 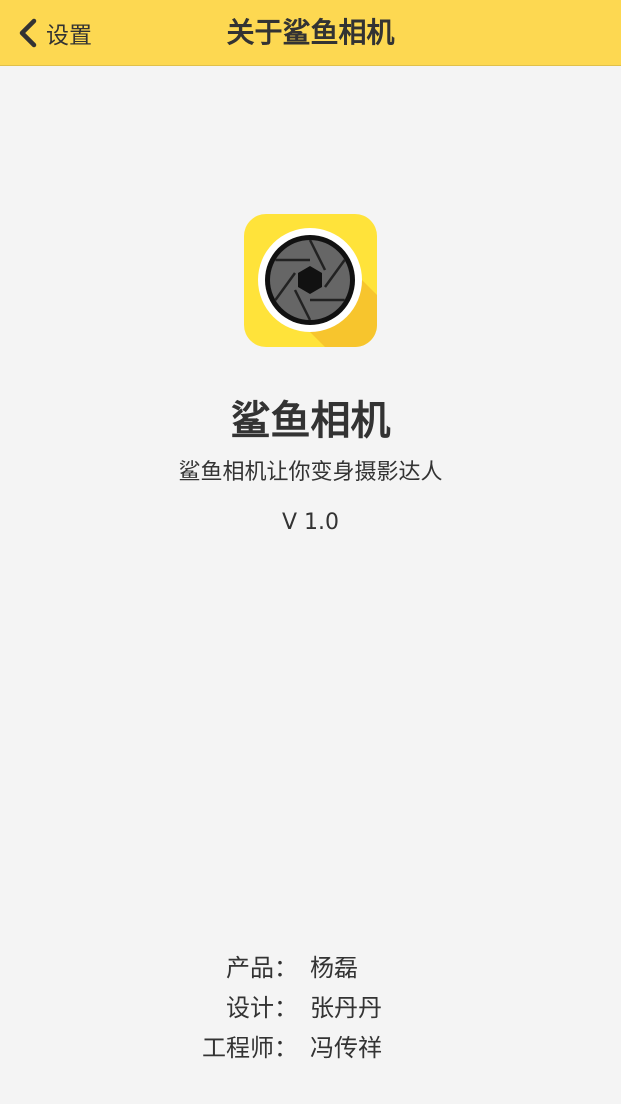 I want to click on camera-aperture-icon, so click(x=310, y=280).